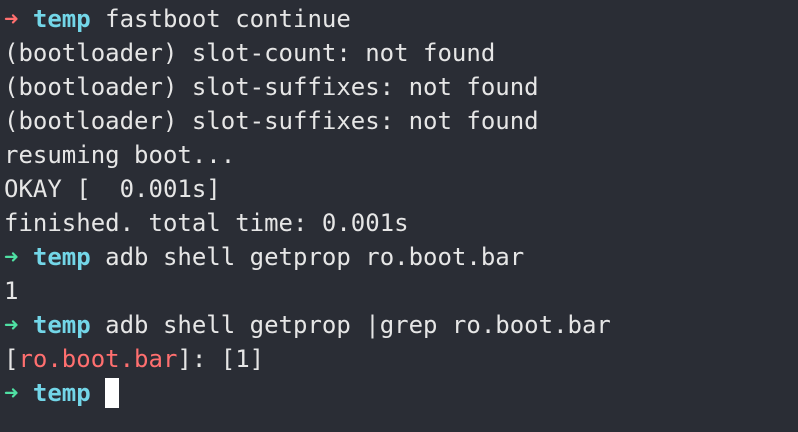 The height and width of the screenshot is (432, 798). Describe the element at coordinates (11, 291) in the screenshot. I see `output-line: 1` at that location.